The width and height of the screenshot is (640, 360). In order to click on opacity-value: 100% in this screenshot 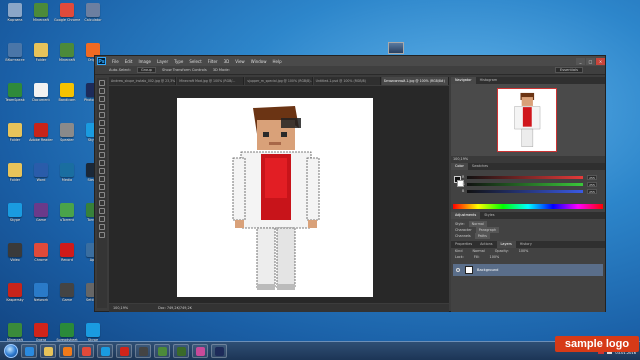, I will do `click(524, 251)`.